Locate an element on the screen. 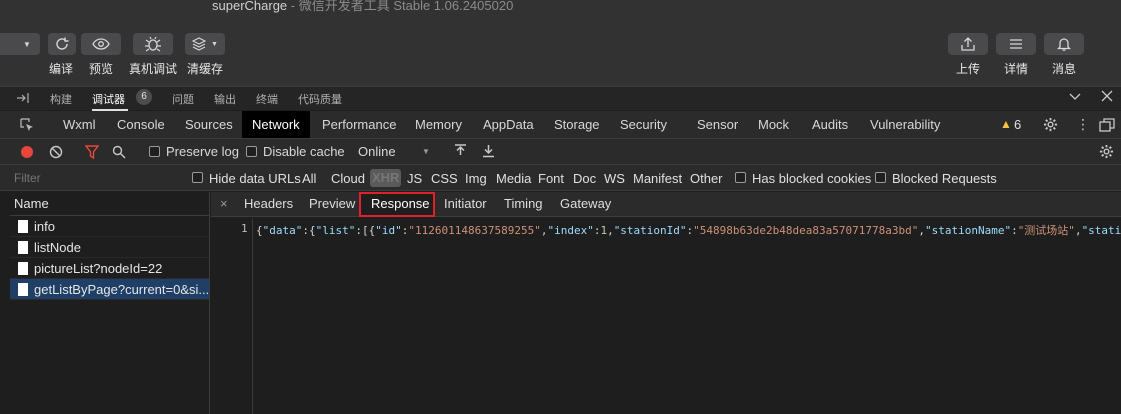  search-icon is located at coordinates (119, 153).